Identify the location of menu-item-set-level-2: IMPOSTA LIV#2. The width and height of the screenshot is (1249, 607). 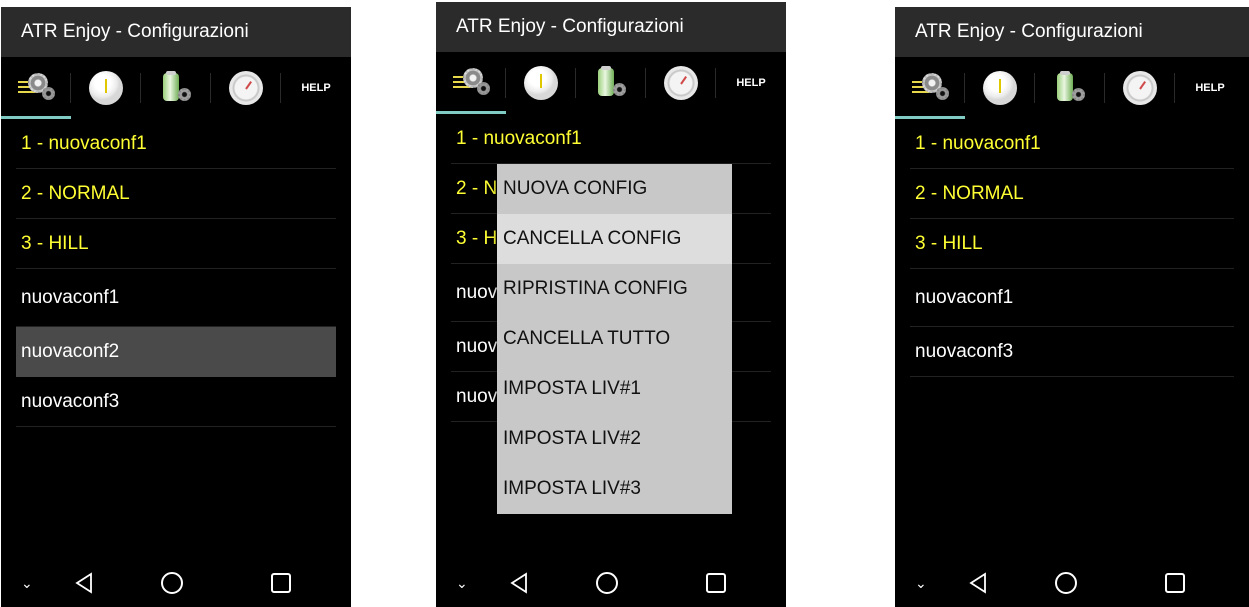
(614, 439).